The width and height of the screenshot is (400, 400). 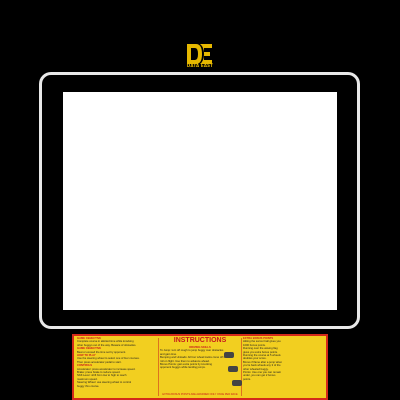 I want to click on instructions-title: INSTRUCTIONS, so click(x=200, y=340).